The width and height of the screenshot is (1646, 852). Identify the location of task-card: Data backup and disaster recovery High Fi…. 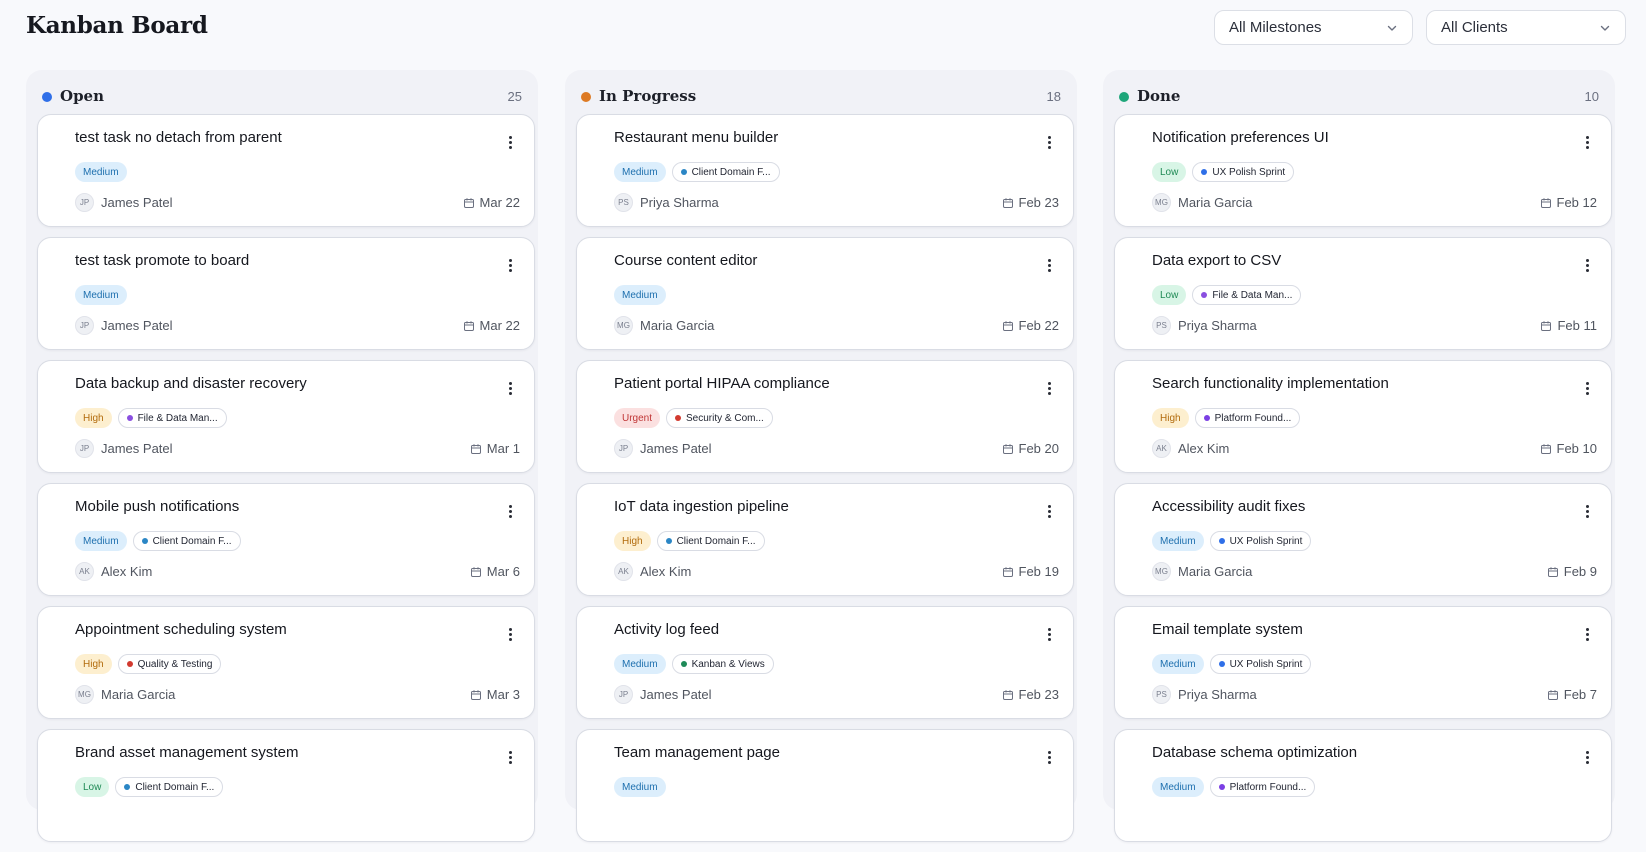
(286, 416).